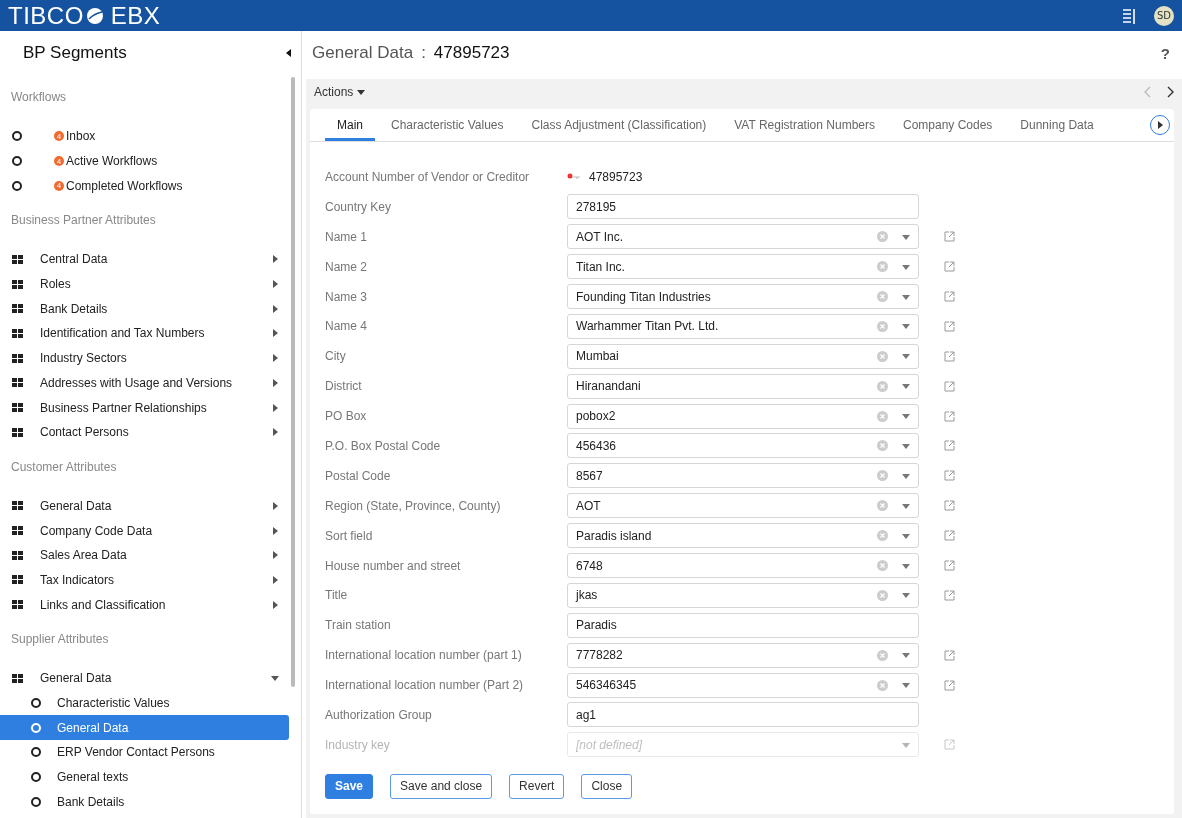 This screenshot has height=818, width=1182. What do you see at coordinates (743, 207) in the screenshot?
I see `text-field: 278195` at bounding box center [743, 207].